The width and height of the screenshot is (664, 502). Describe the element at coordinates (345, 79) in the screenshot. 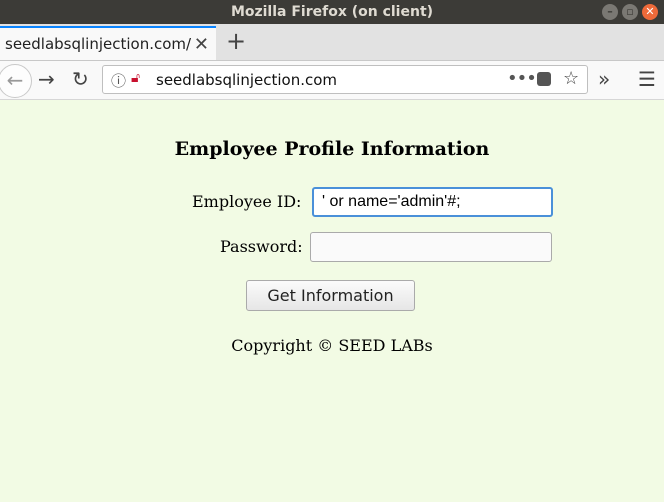

I see `url-bar: ⓘ 🔓︎ seedlabsqlinjection.com ••• ☆` at that location.